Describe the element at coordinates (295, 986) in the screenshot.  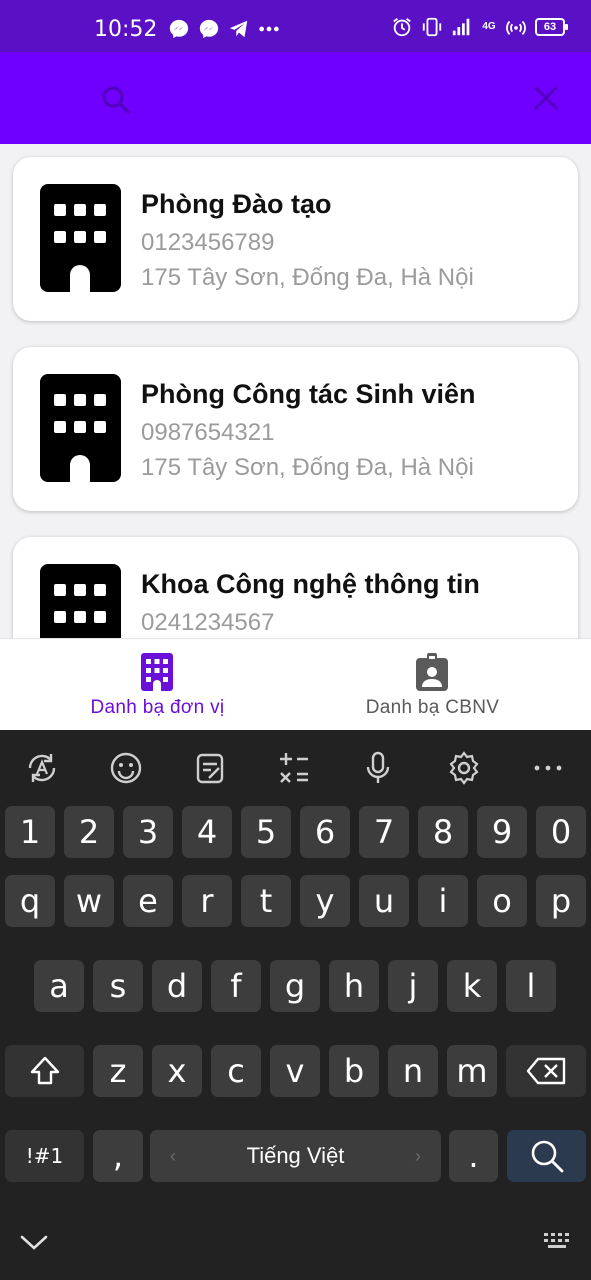
I see `key-g: g` at that location.